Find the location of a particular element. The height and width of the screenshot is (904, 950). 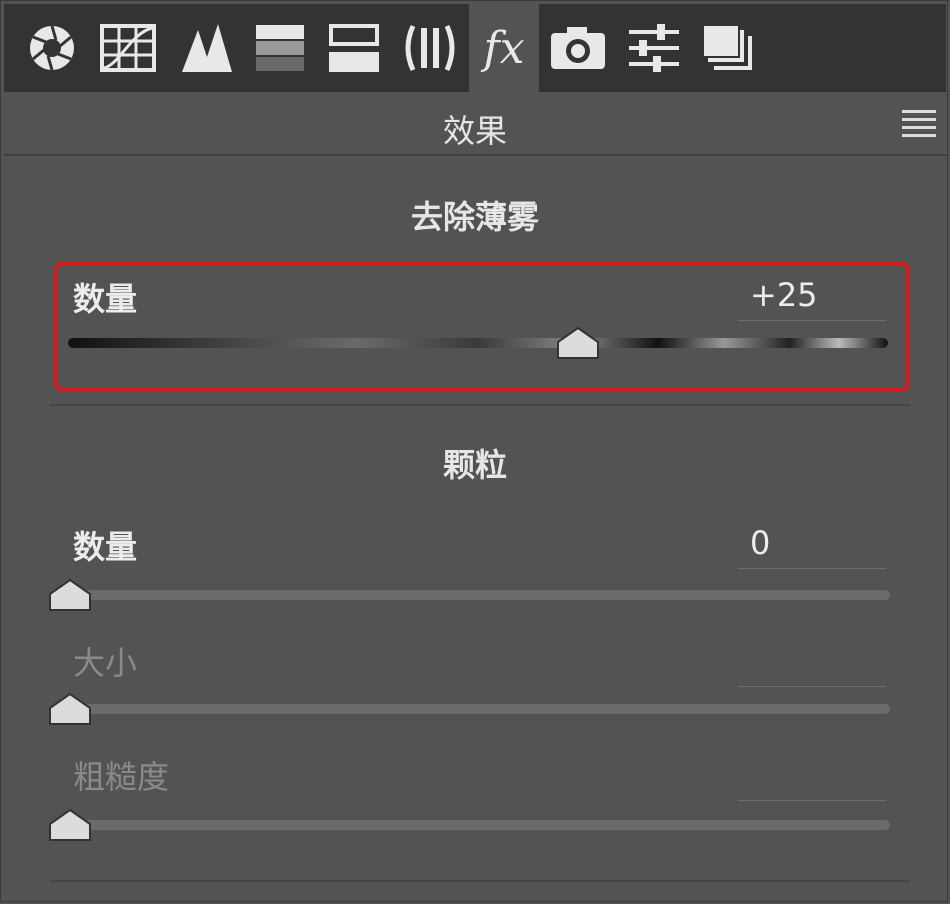

fx-icon: fx is located at coordinates (504, 48).